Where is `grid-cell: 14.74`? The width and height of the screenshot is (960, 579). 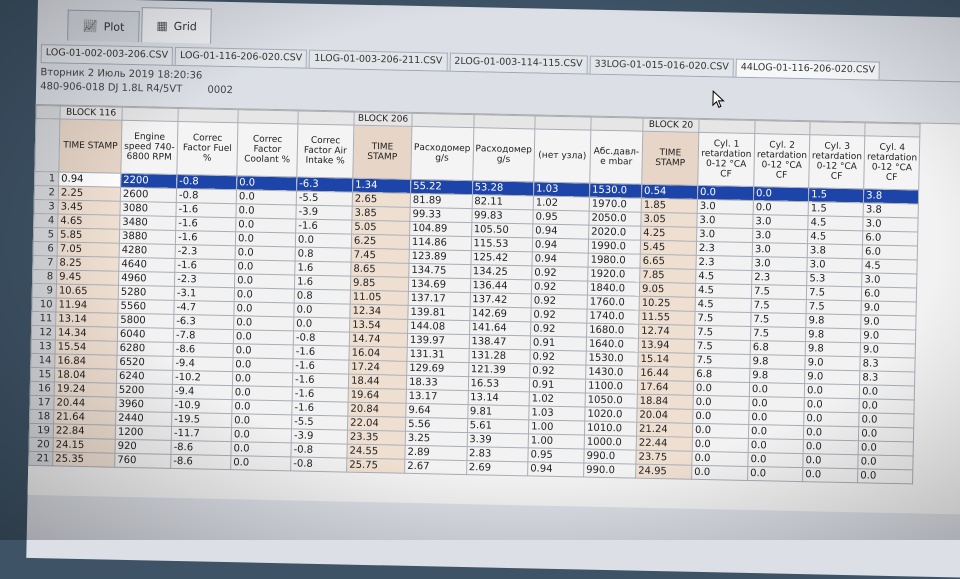
grid-cell: 14.74 is located at coordinates (378, 340).